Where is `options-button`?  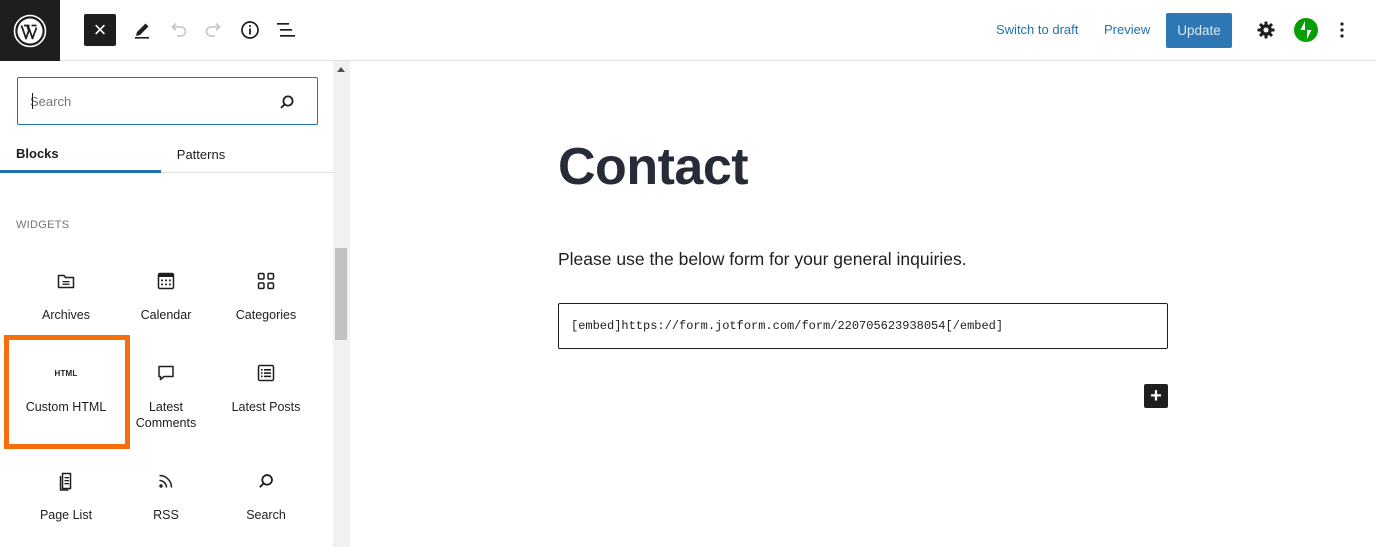
options-button is located at coordinates (1342, 30).